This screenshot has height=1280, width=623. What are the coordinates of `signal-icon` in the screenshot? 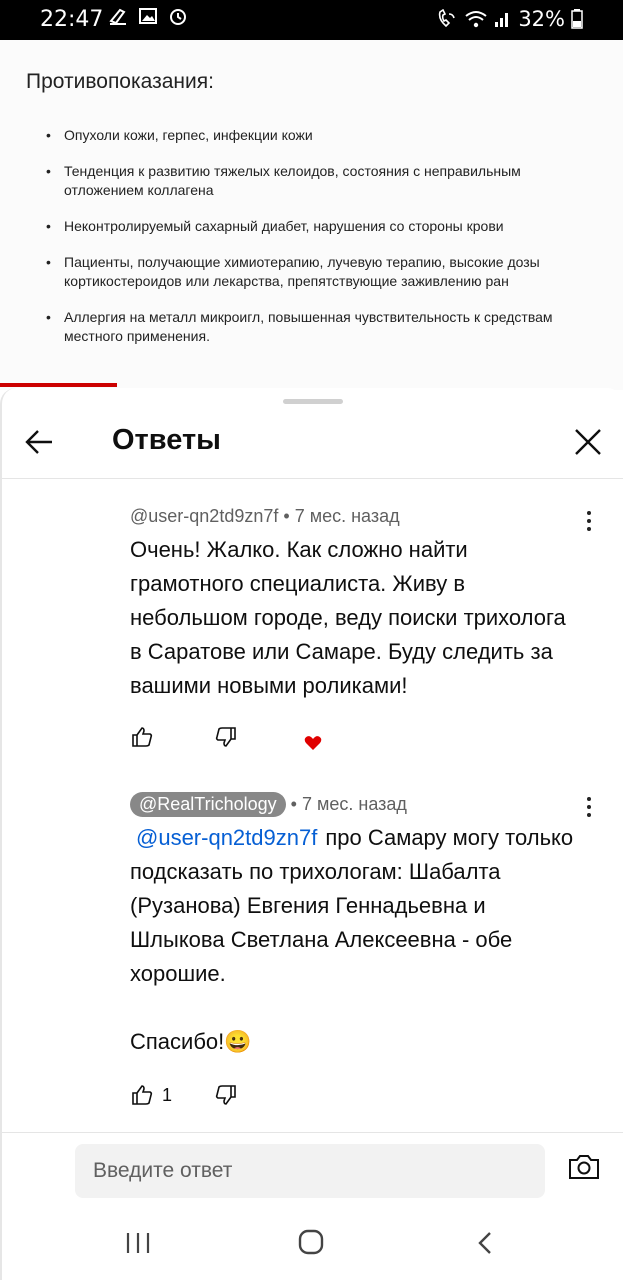 It's located at (502, 20).